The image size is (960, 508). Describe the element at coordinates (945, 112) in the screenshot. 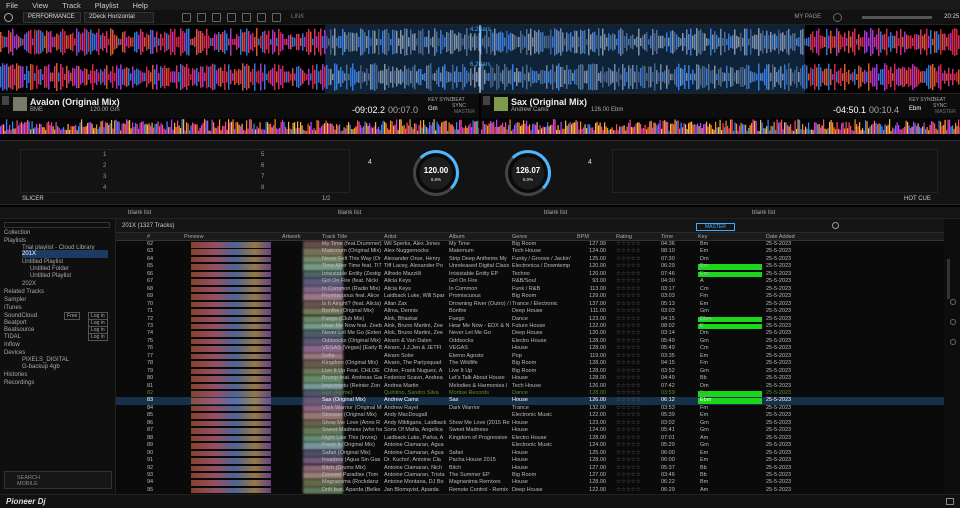

I see `deck2-master-button: MASTER` at that location.